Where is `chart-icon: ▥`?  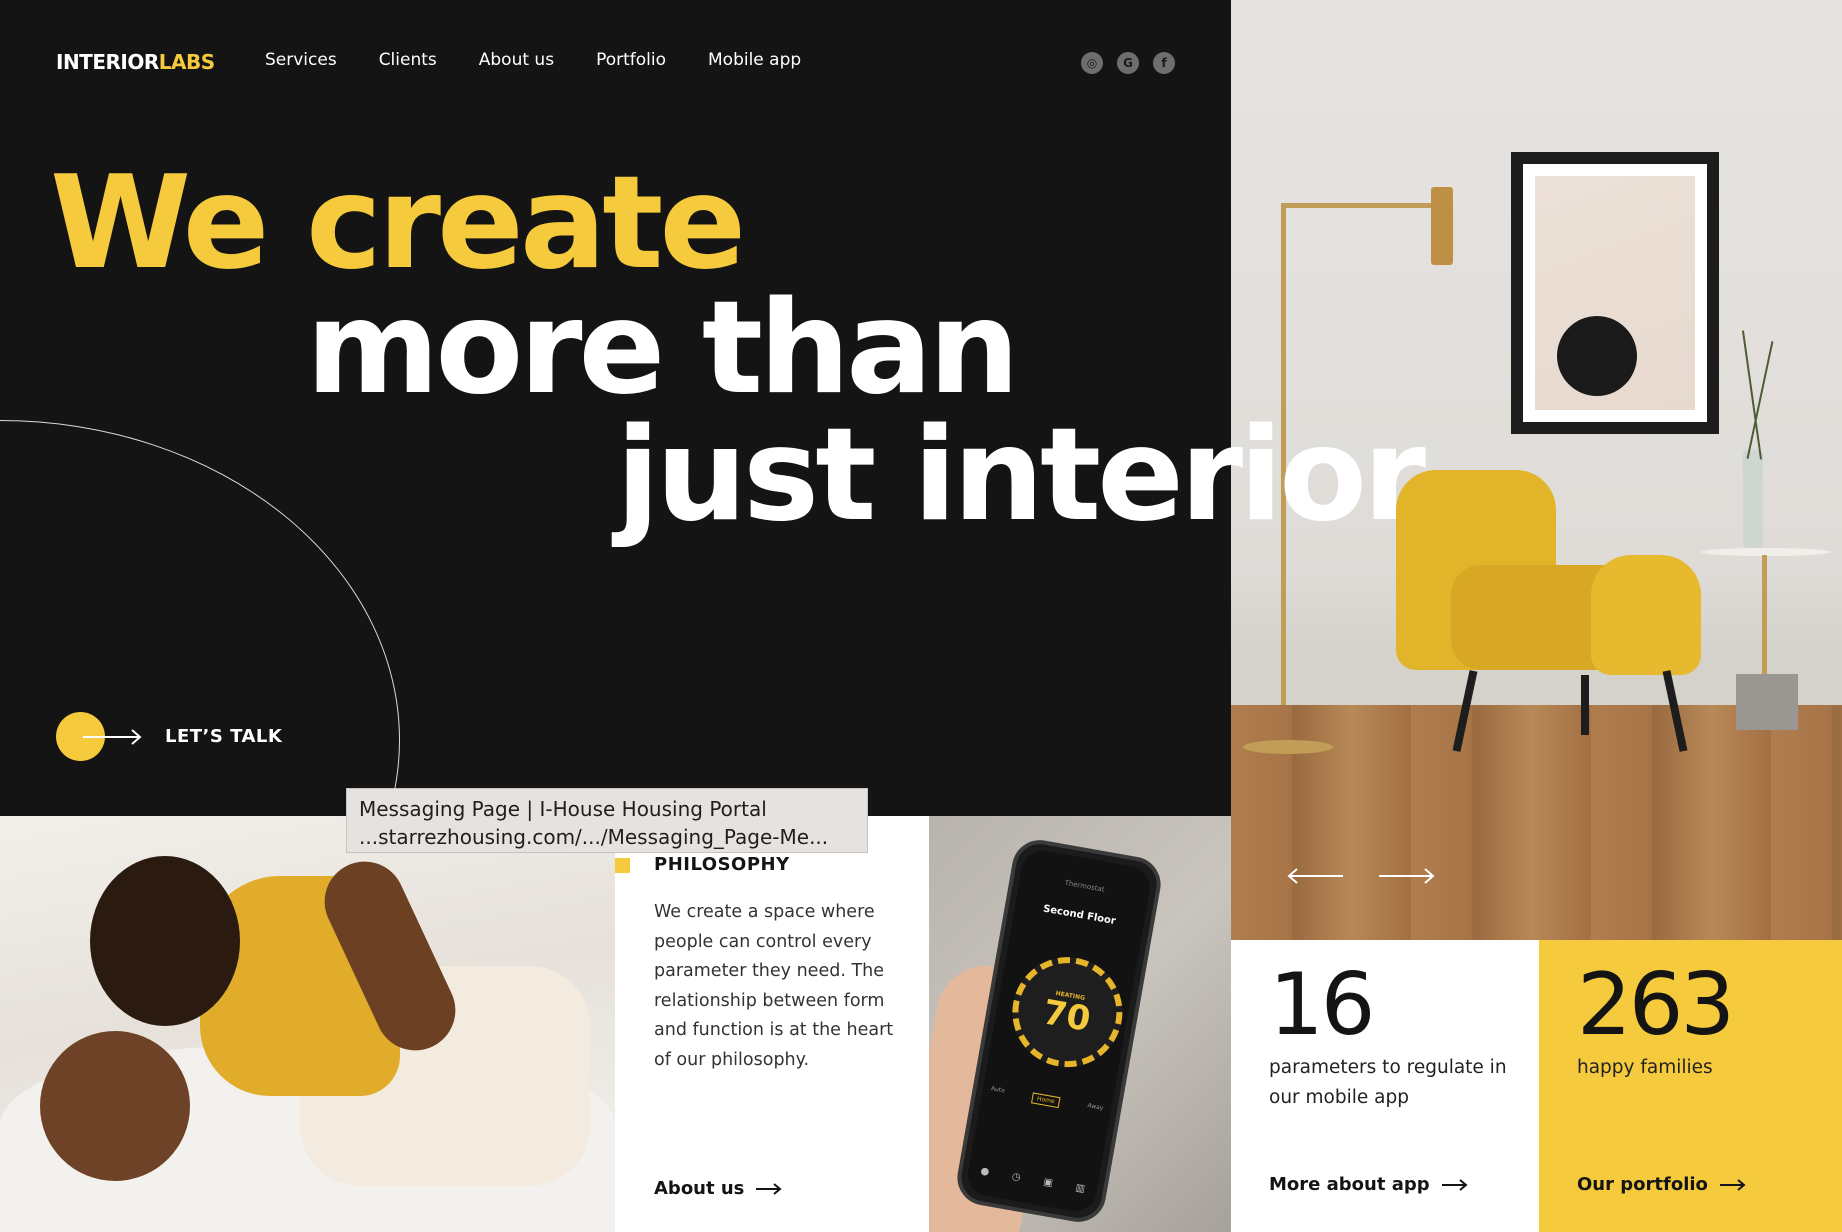
chart-icon: ▥ is located at coordinates (1080, 1188).